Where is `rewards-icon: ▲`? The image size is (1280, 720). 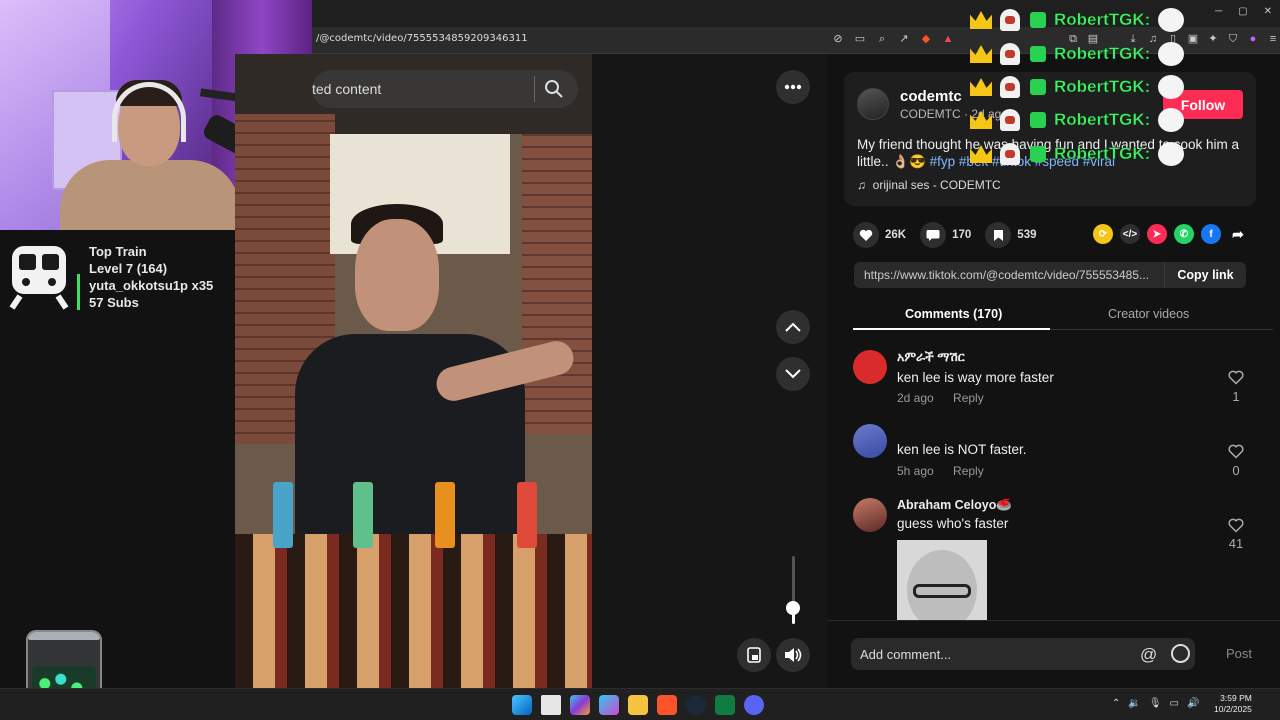 rewards-icon: ▲ is located at coordinates (948, 39).